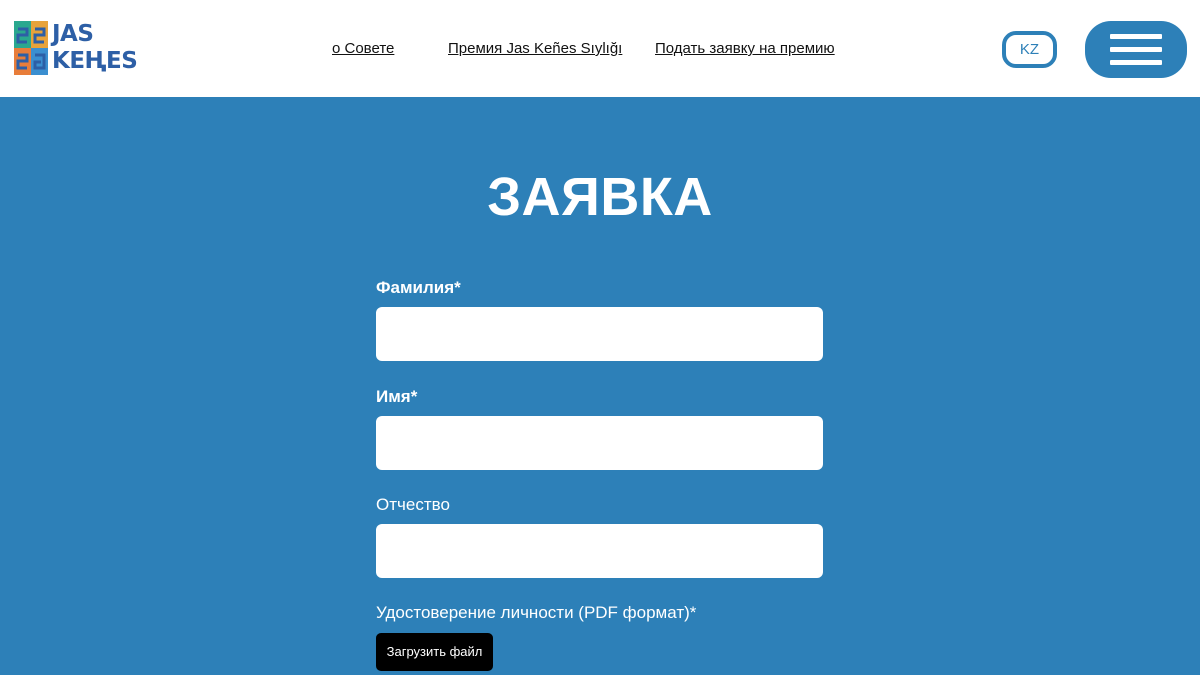  Describe the element at coordinates (363, 48) in the screenshot. I see `nav-about-council: о Совете` at that location.